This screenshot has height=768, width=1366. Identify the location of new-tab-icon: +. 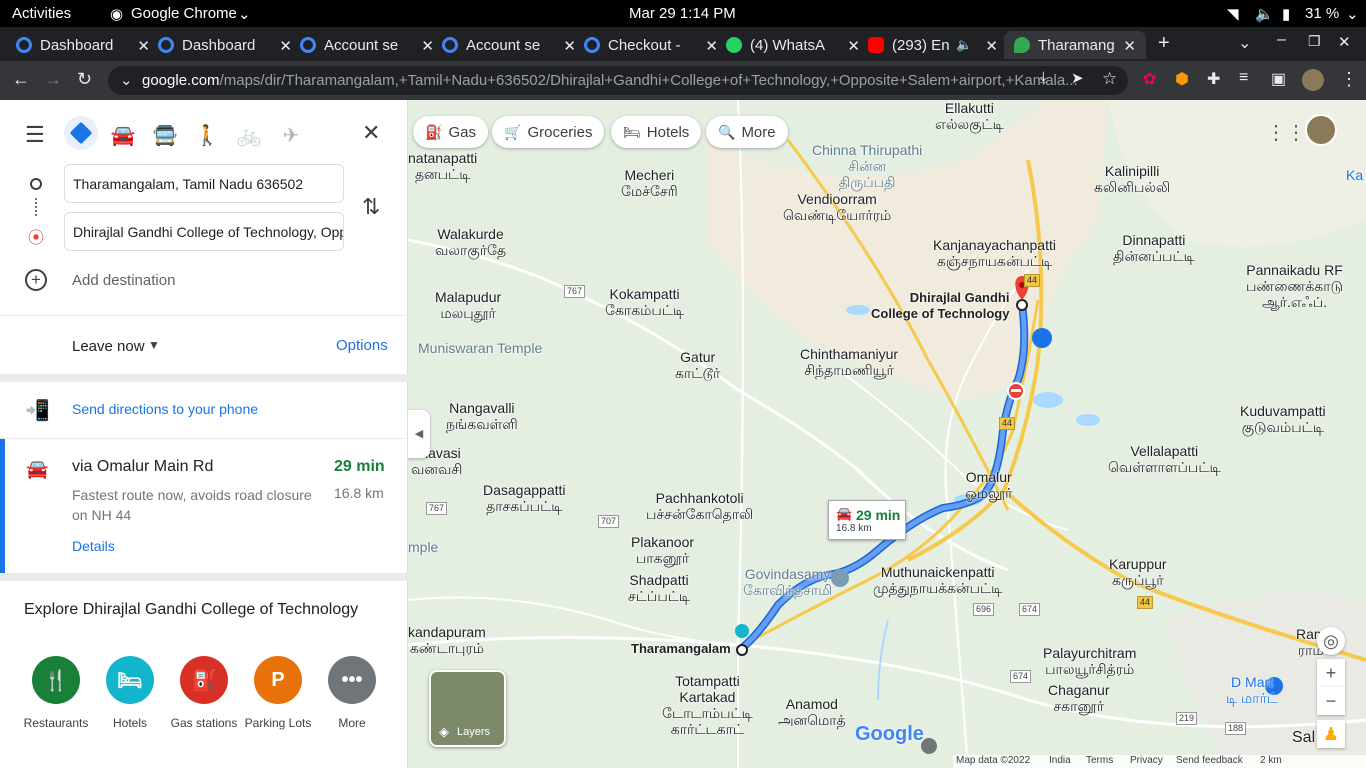
(1164, 43).